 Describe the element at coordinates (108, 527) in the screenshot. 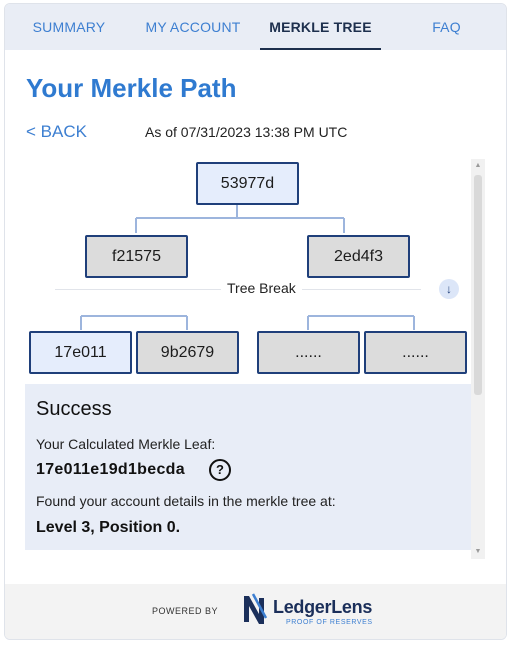

I see `position-value: Level 3, Position 0.` at that location.